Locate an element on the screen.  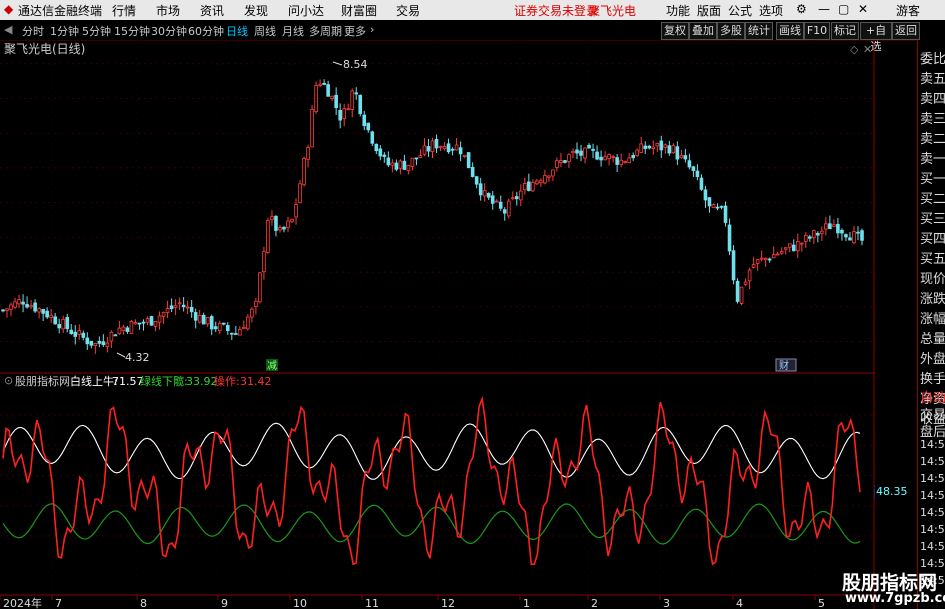
guest-label: 游客 is located at coordinates (908, 10).